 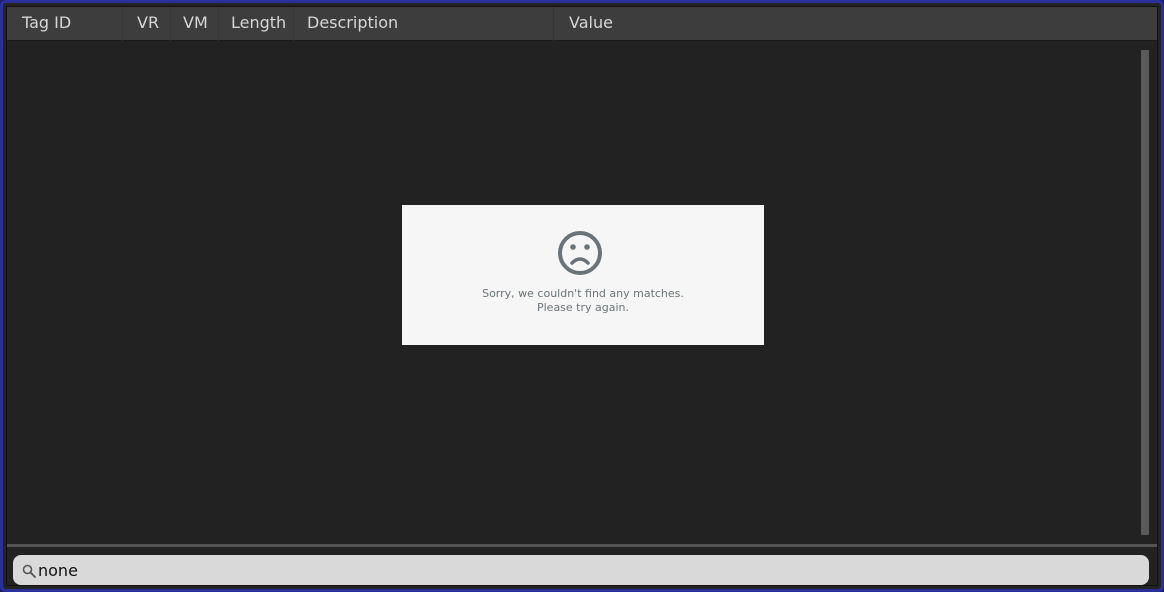 I want to click on column-header-description: Description, so click(x=352, y=24).